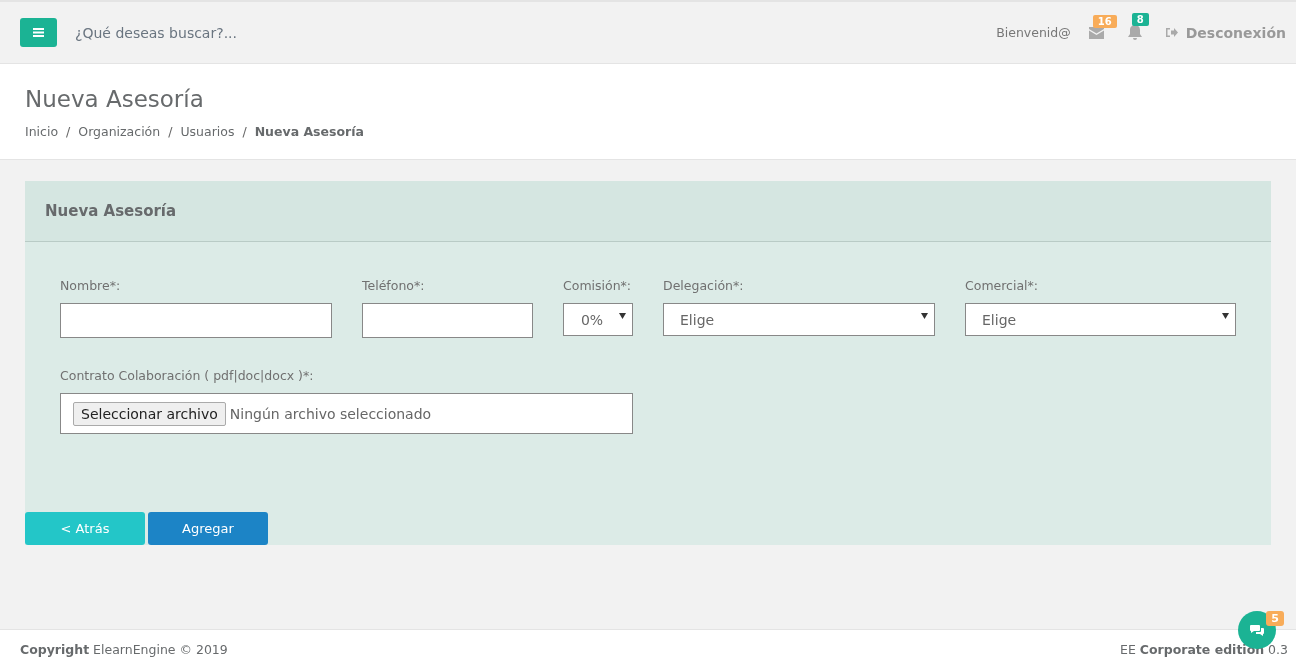 Image resolution: width=1296 pixels, height=669 pixels. What do you see at coordinates (91, 285) in the screenshot?
I see `field-label: Nombre*:` at bounding box center [91, 285].